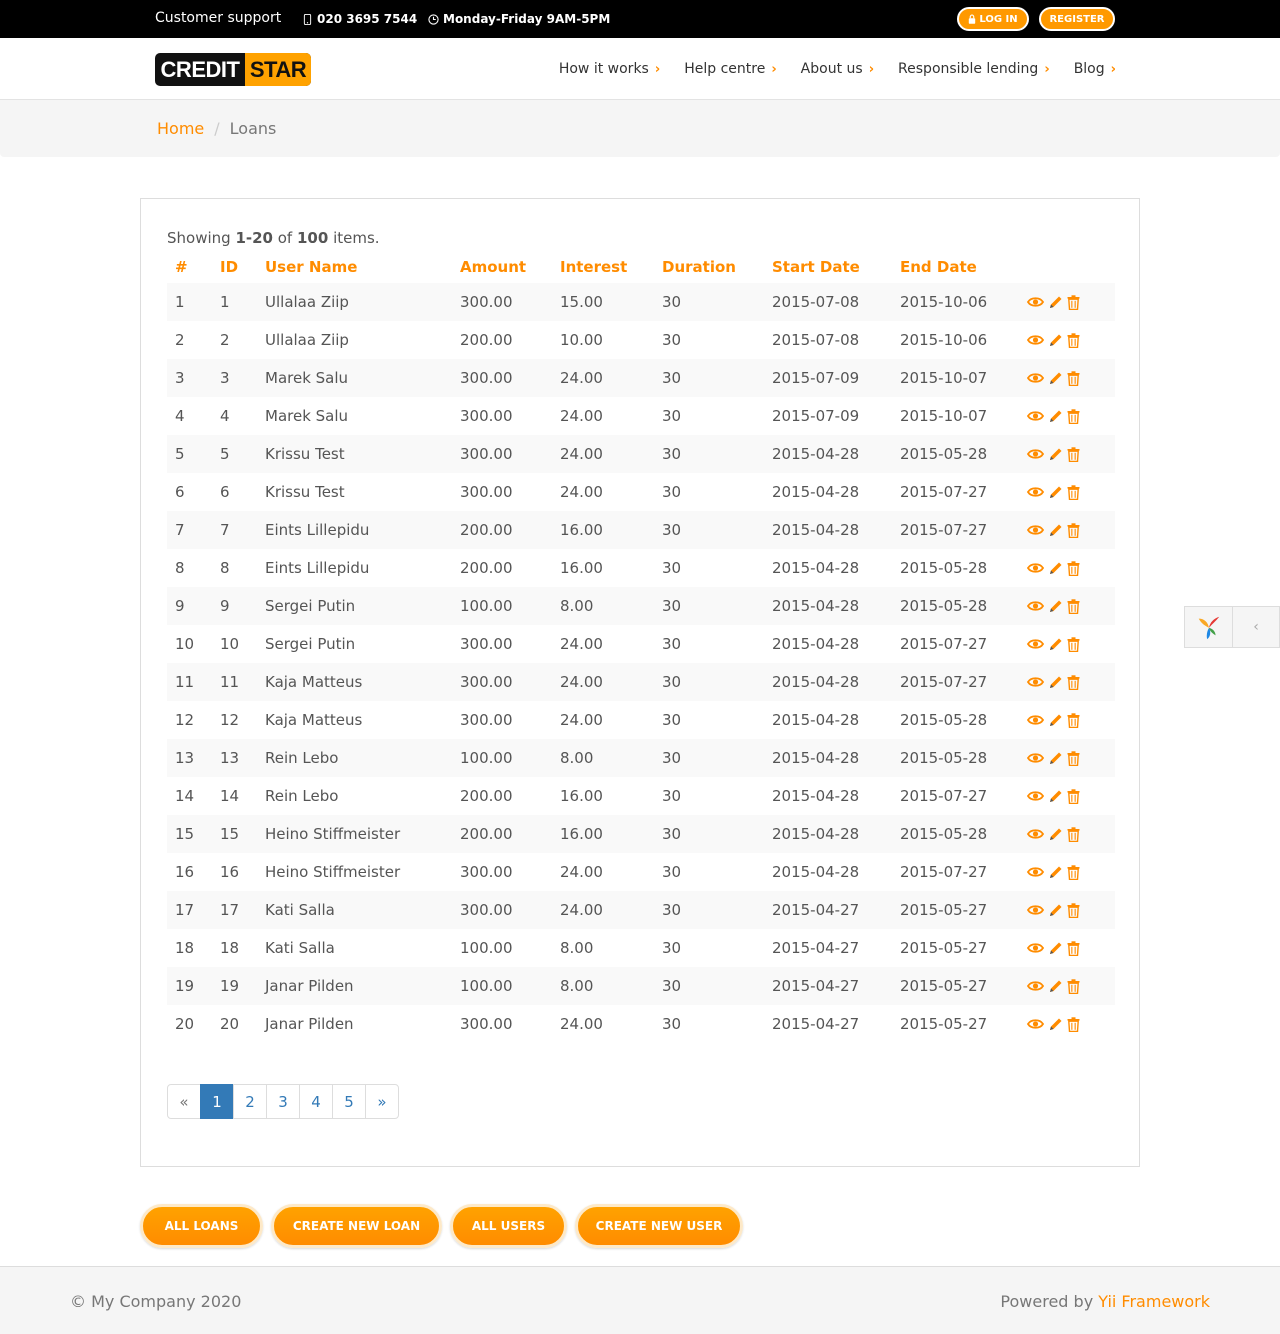  What do you see at coordinates (502, 267) in the screenshot?
I see `column-header-amount: Amount` at bounding box center [502, 267].